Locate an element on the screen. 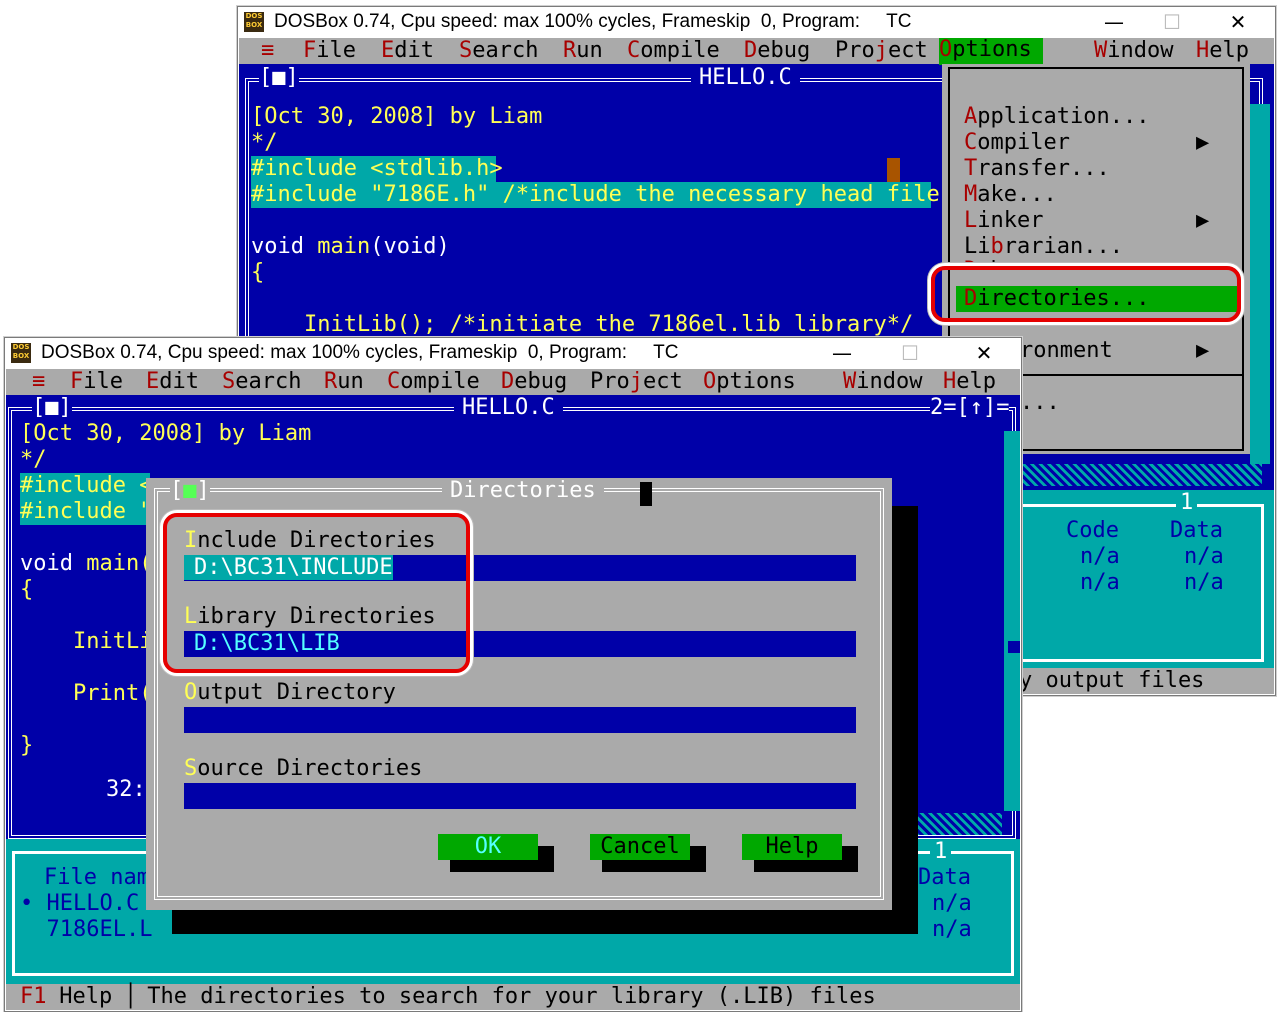 Image resolution: width=1277 pixels, height=1012 pixels. back-code-line: */ is located at coordinates (264, 142).